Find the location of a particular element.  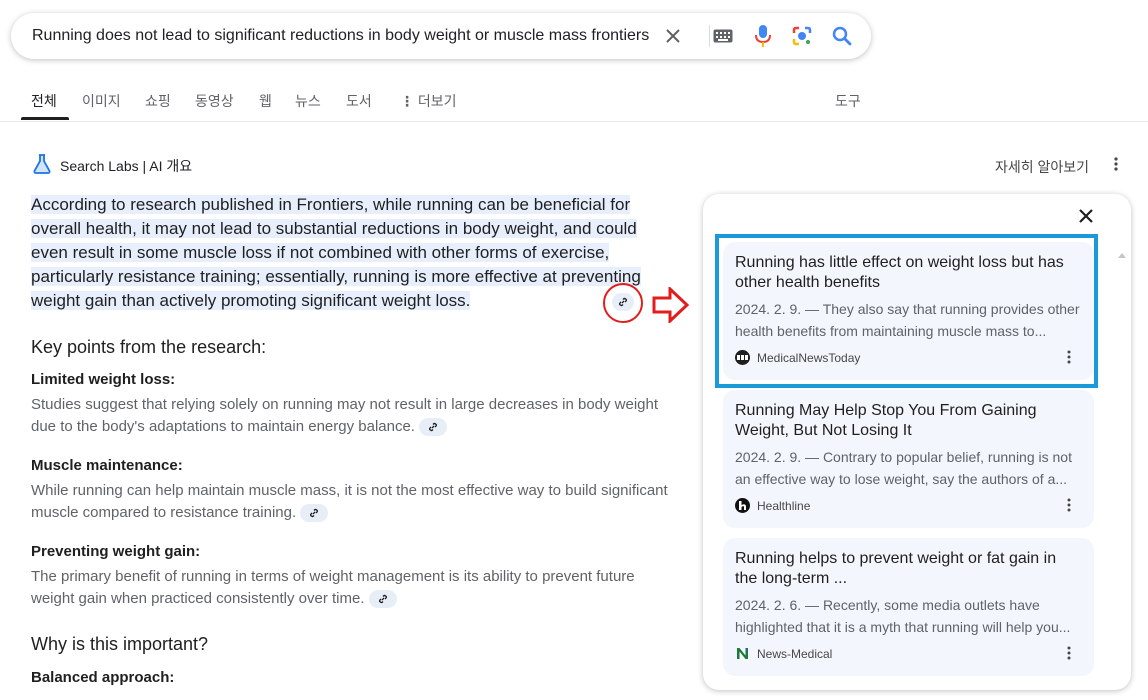

learn-more-link: 자세히 알아보기 is located at coordinates (1042, 167).